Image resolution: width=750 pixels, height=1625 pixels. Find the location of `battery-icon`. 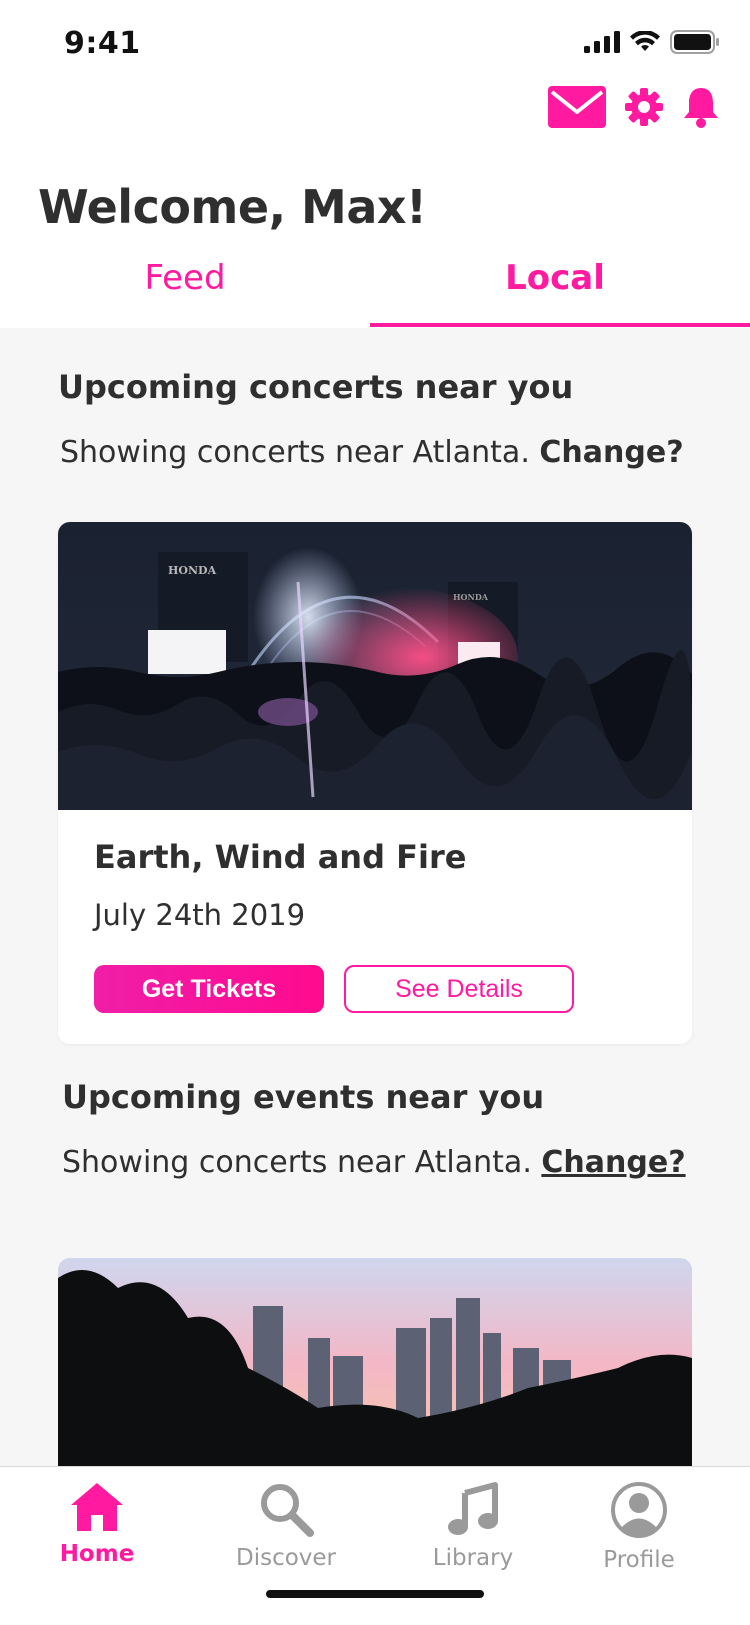

battery-icon is located at coordinates (694, 42).